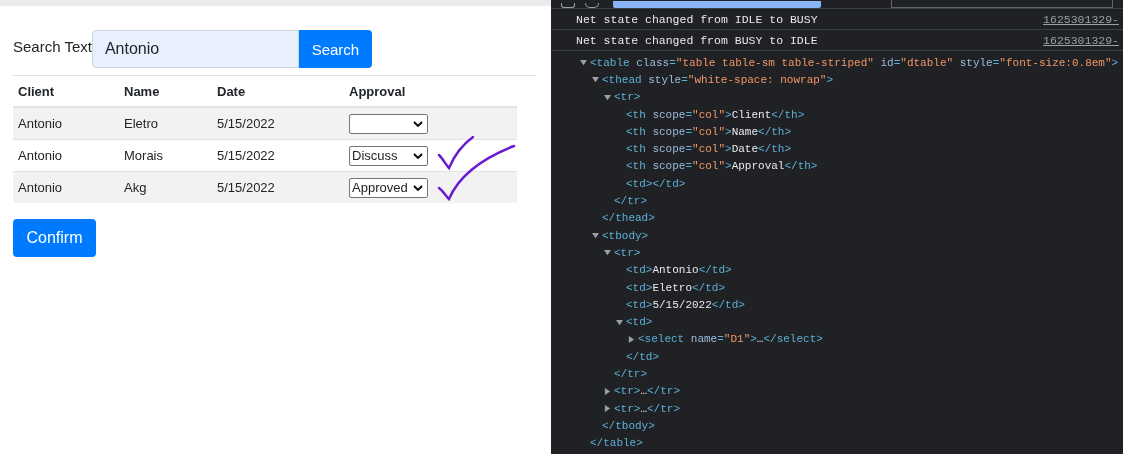 The width and height of the screenshot is (1123, 454). I want to click on search-label: Search Text, so click(52, 46).